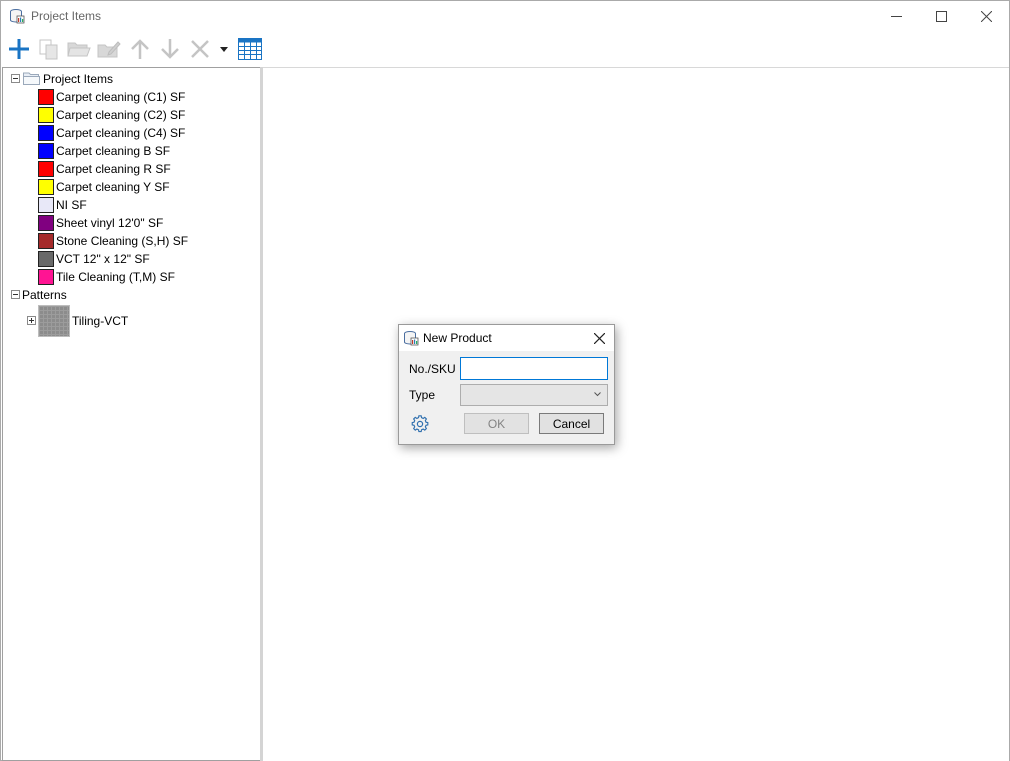 Image resolution: width=1010 pixels, height=761 pixels. What do you see at coordinates (420, 424) in the screenshot?
I see `gear-icon` at bounding box center [420, 424].